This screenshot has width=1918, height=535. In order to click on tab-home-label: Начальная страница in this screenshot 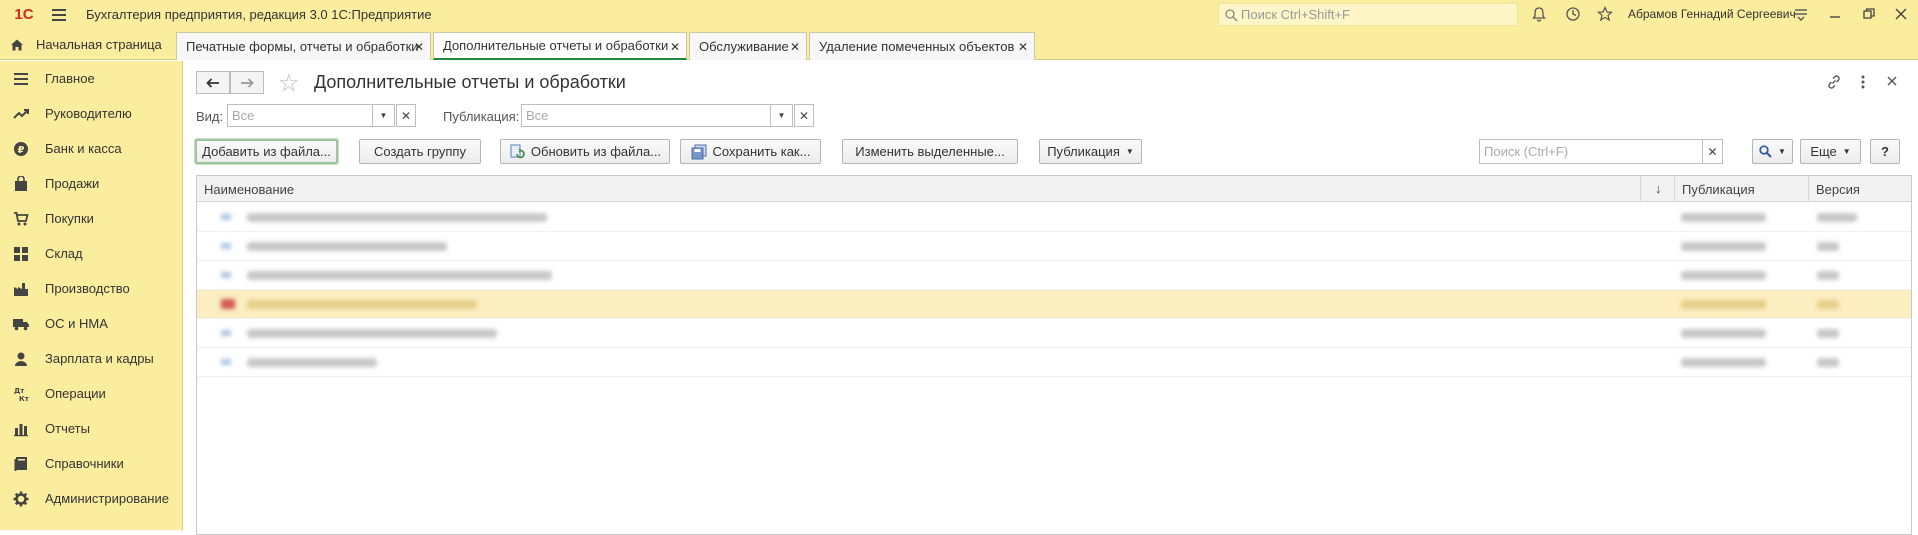, I will do `click(99, 44)`.